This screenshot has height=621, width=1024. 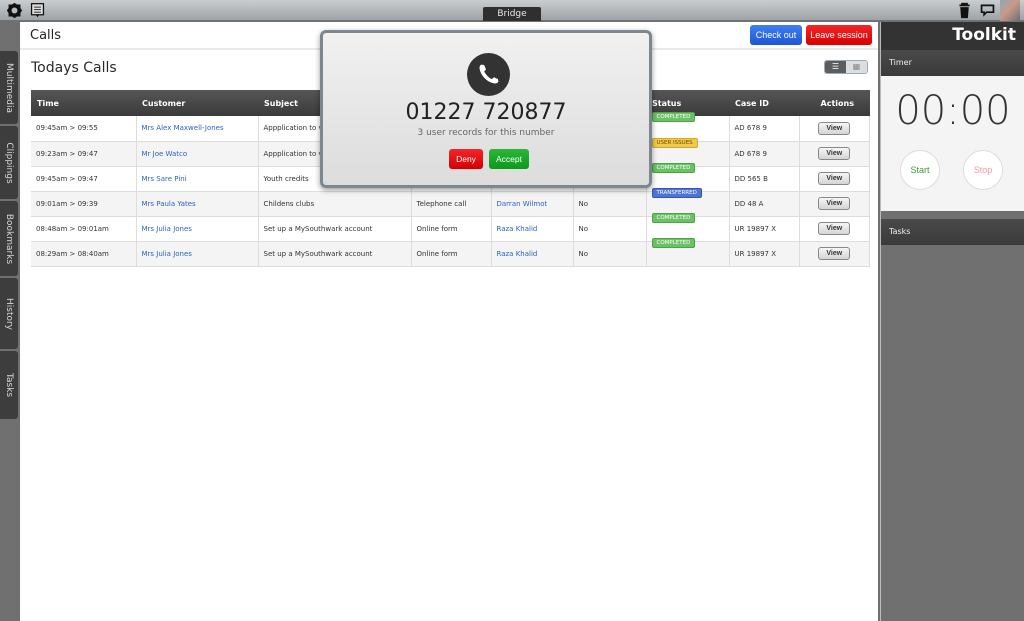 I want to click on customer-link: Mrs Sare Pini, so click(x=197, y=179).